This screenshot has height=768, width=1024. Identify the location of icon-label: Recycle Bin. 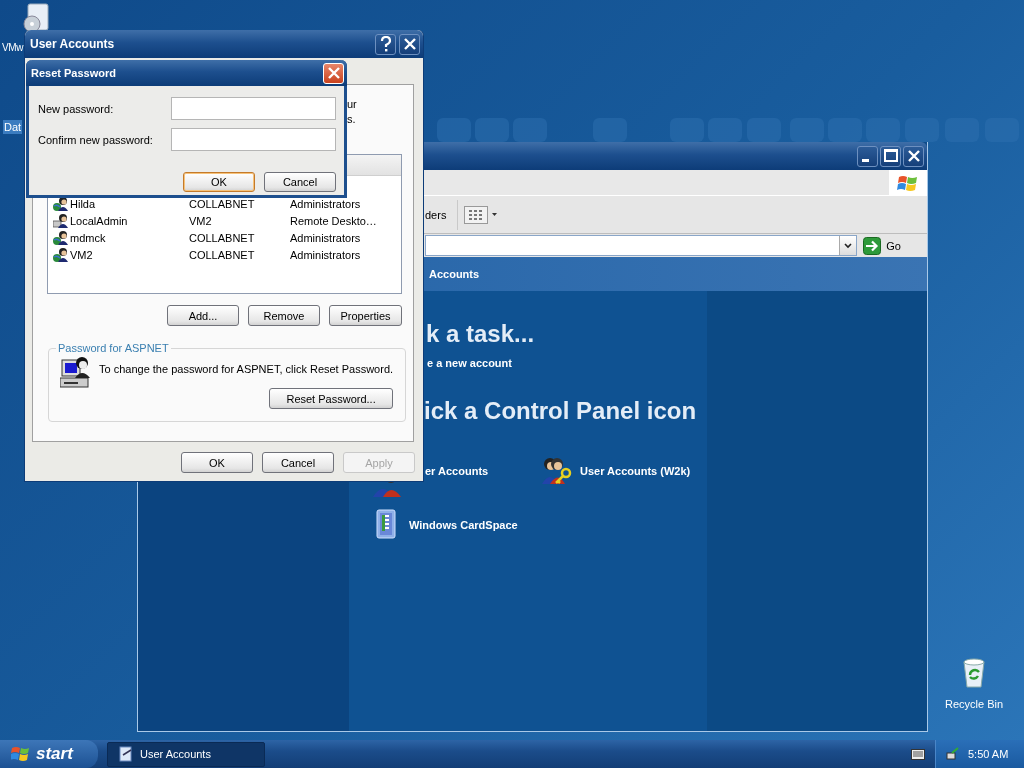
(974, 704).